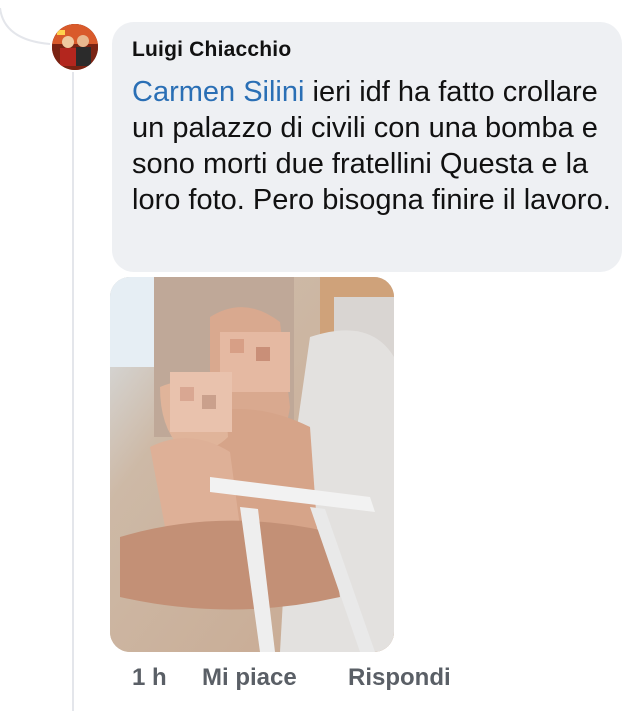  I want to click on like-button: Mi piace, so click(249, 678).